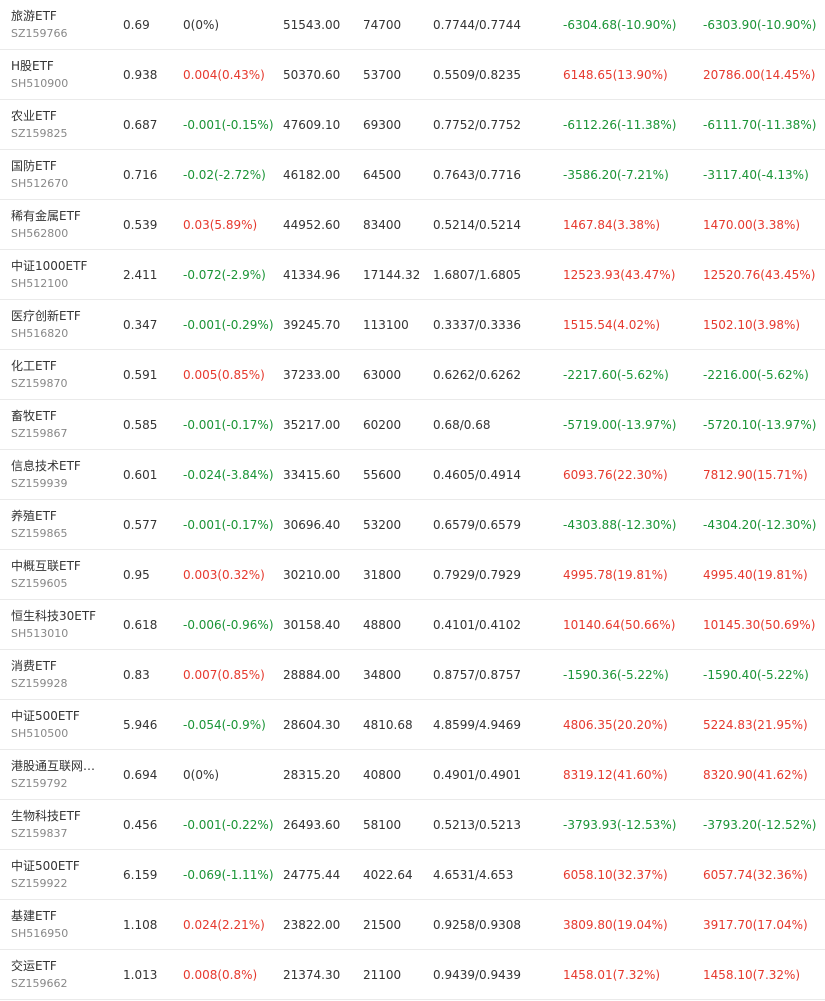 This screenshot has height=1001, width=825. I want to click on shares-cell: 83400, so click(382, 224).